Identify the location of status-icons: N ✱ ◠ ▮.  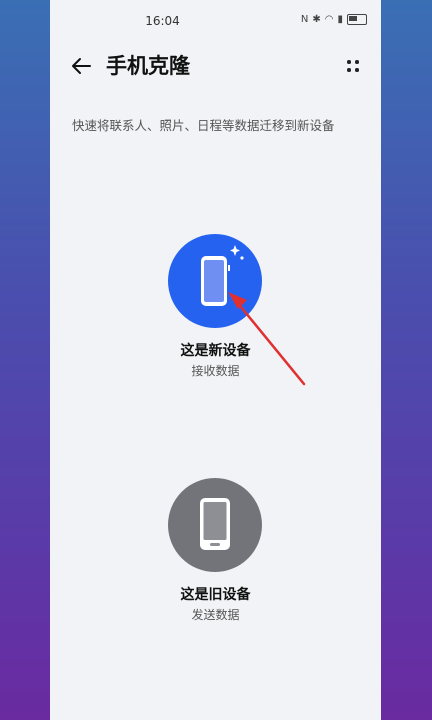
(334, 19).